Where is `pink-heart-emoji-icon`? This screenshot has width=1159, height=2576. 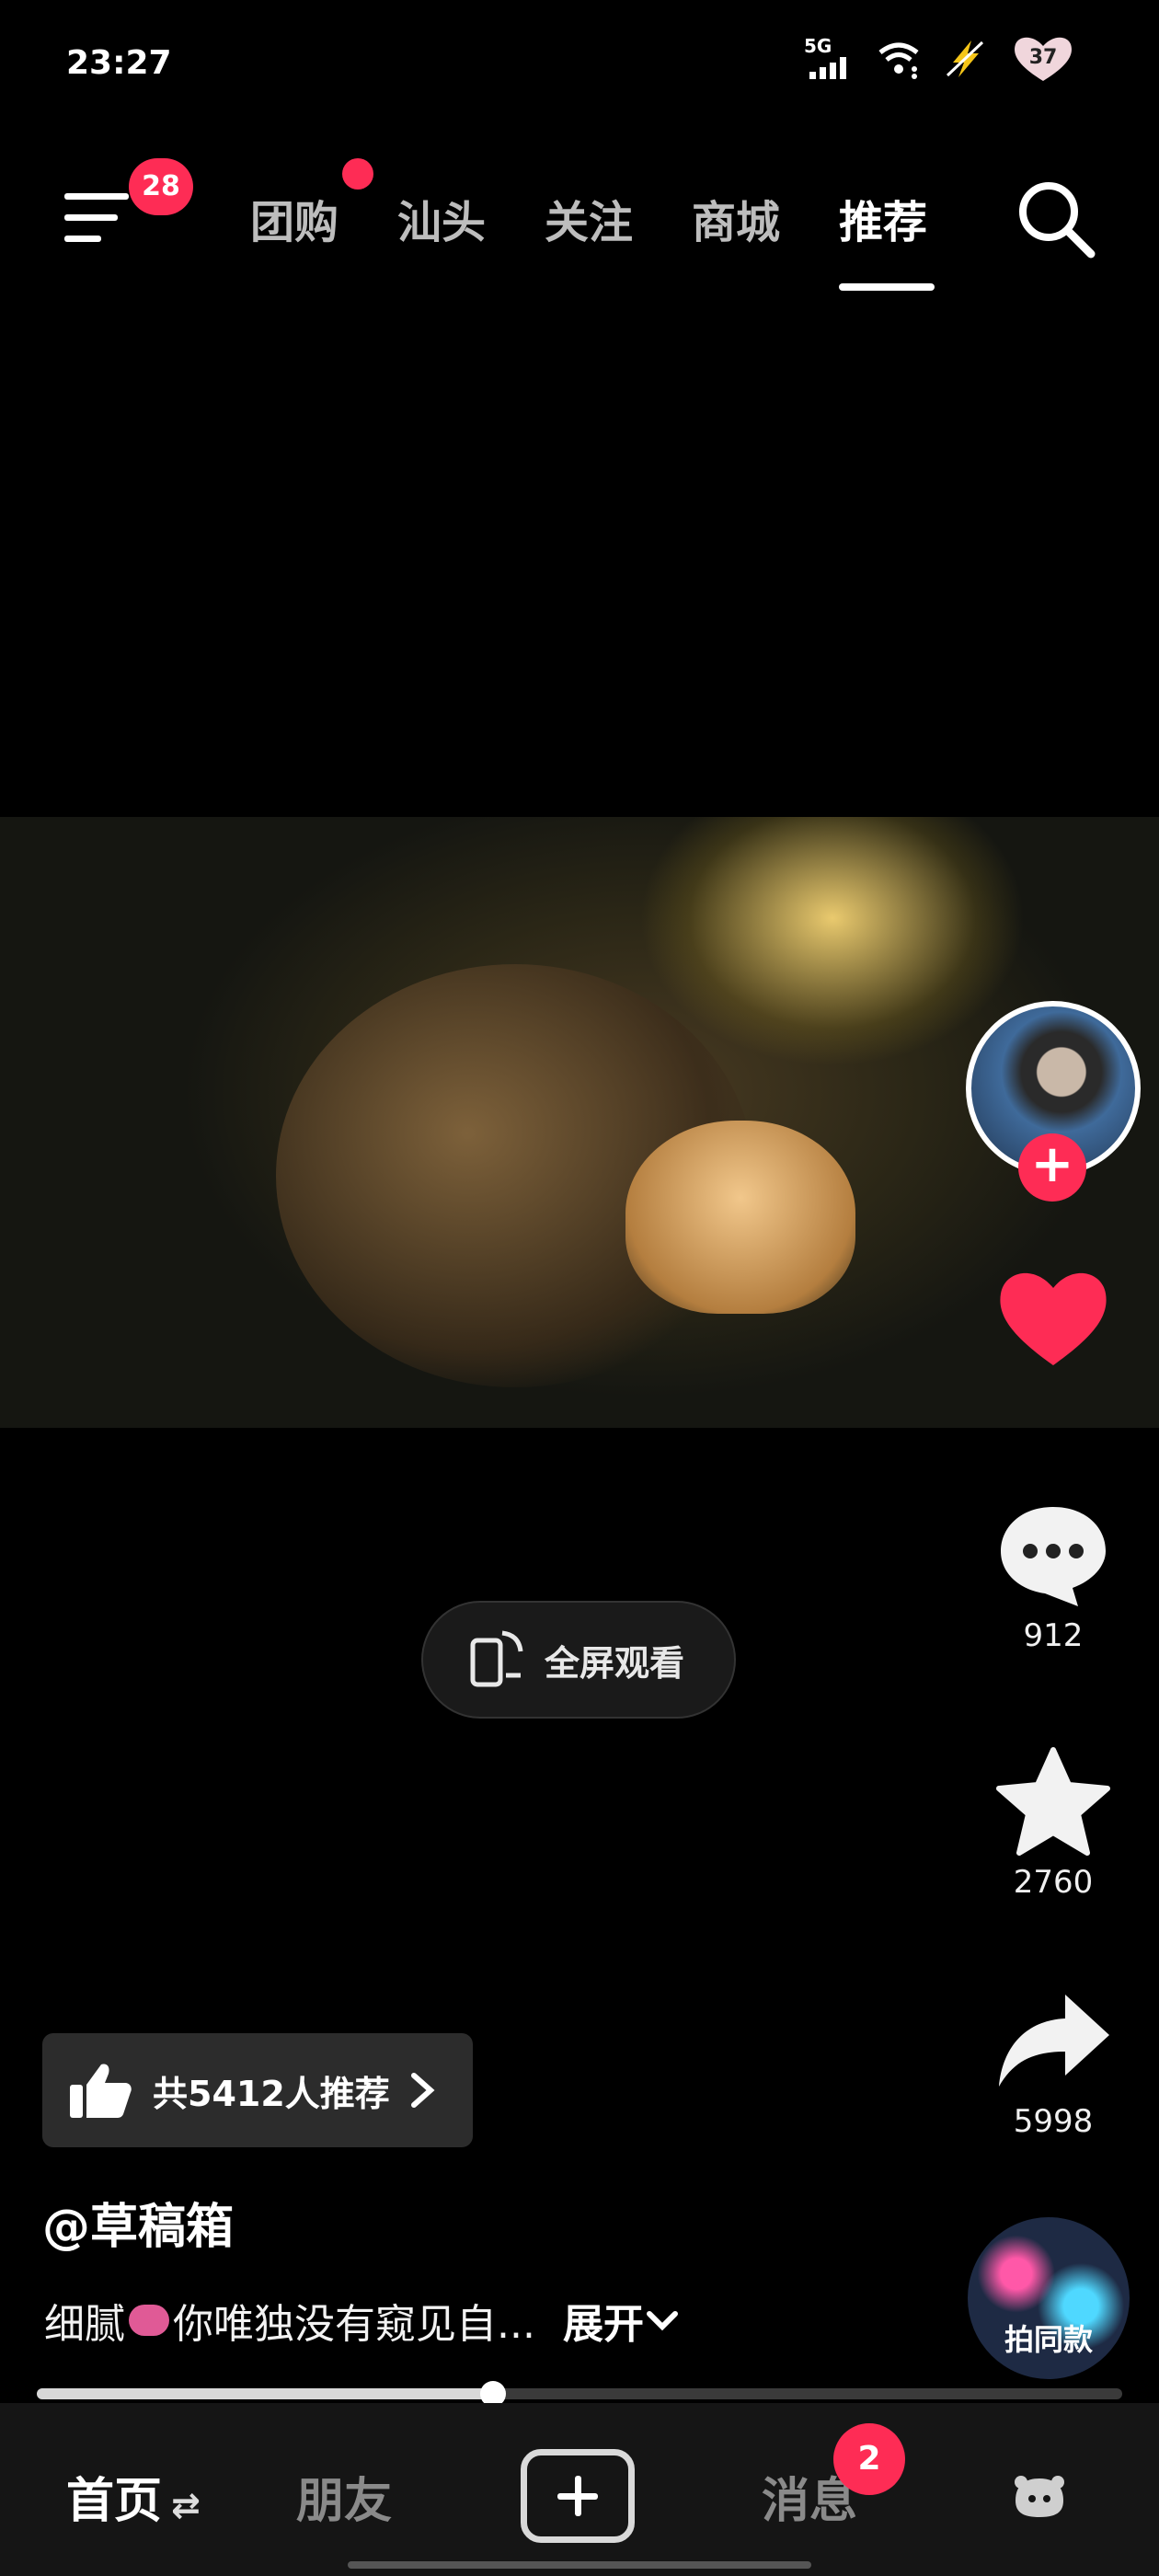 pink-heart-emoji-icon is located at coordinates (149, 2320).